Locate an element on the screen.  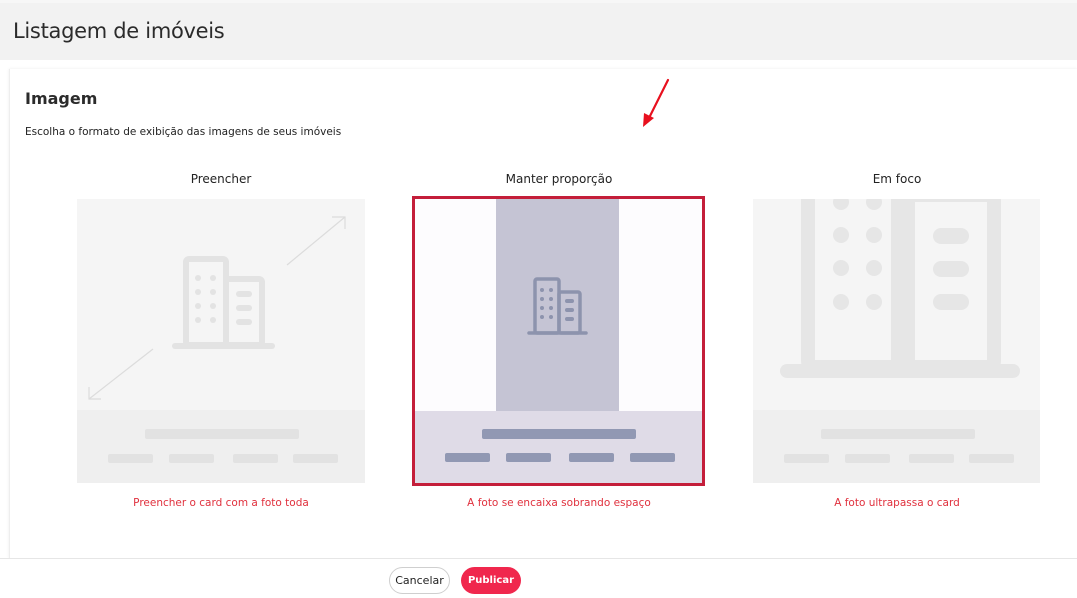
option-label-em-foco: Em foco is located at coordinates (897, 179).